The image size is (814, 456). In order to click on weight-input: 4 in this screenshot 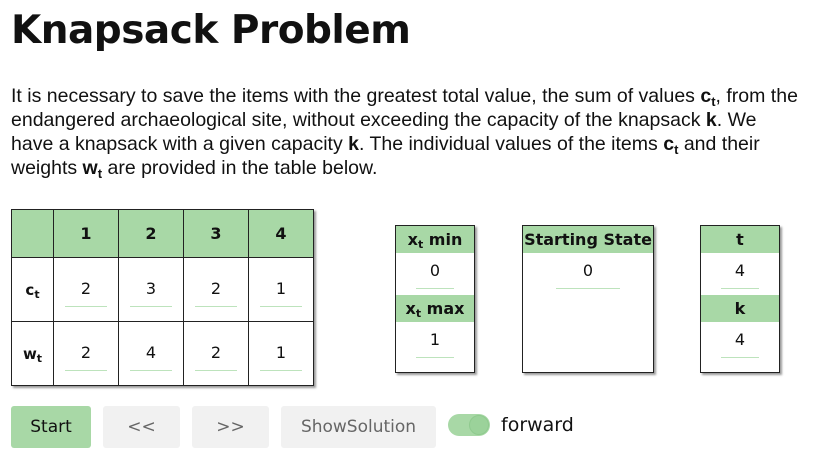, I will do `click(151, 354)`.